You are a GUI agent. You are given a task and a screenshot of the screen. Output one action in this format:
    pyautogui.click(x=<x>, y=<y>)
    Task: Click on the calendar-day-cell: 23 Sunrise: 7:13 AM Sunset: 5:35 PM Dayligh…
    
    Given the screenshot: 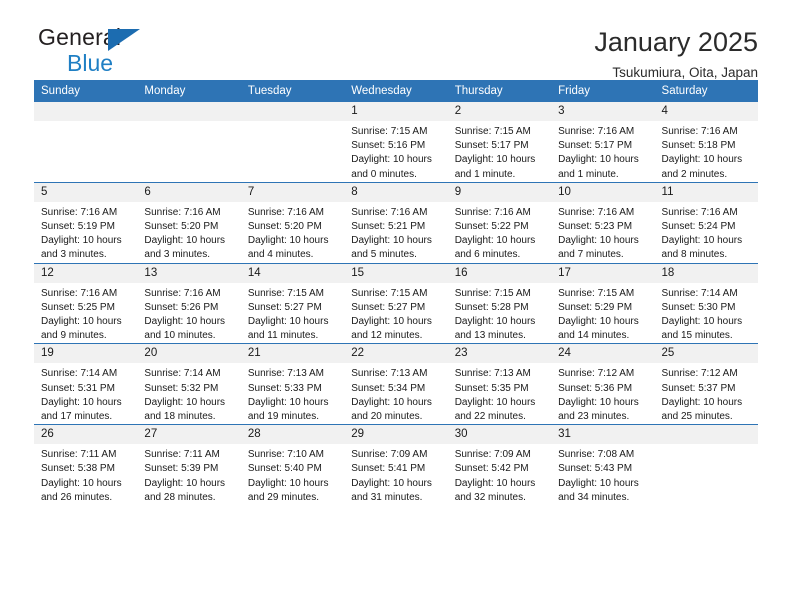 What is the action you would take?
    pyautogui.click(x=499, y=384)
    